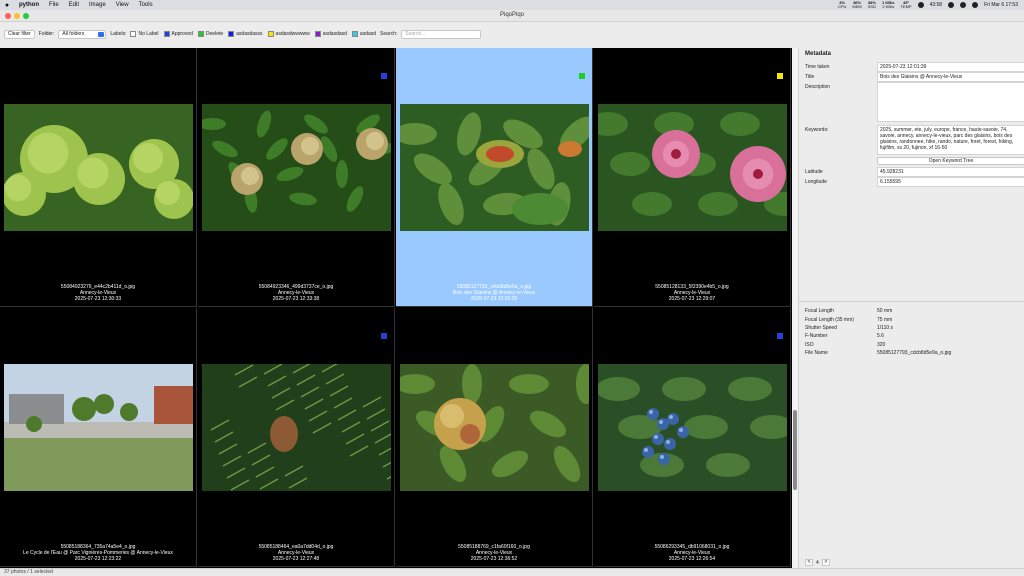 This screenshot has height=576, width=1024. I want to click on description-label: Description, so click(818, 87).